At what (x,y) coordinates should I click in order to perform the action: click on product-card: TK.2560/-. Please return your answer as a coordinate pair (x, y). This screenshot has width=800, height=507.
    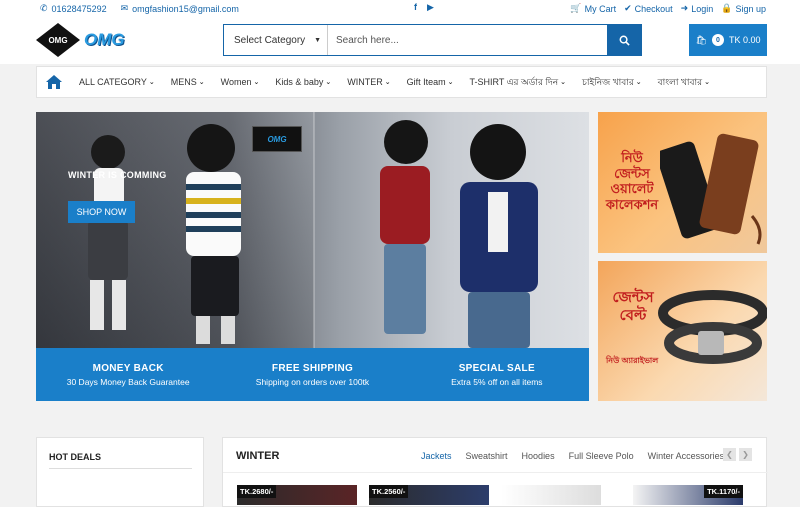
    Looking at the image, I should click on (429, 495).